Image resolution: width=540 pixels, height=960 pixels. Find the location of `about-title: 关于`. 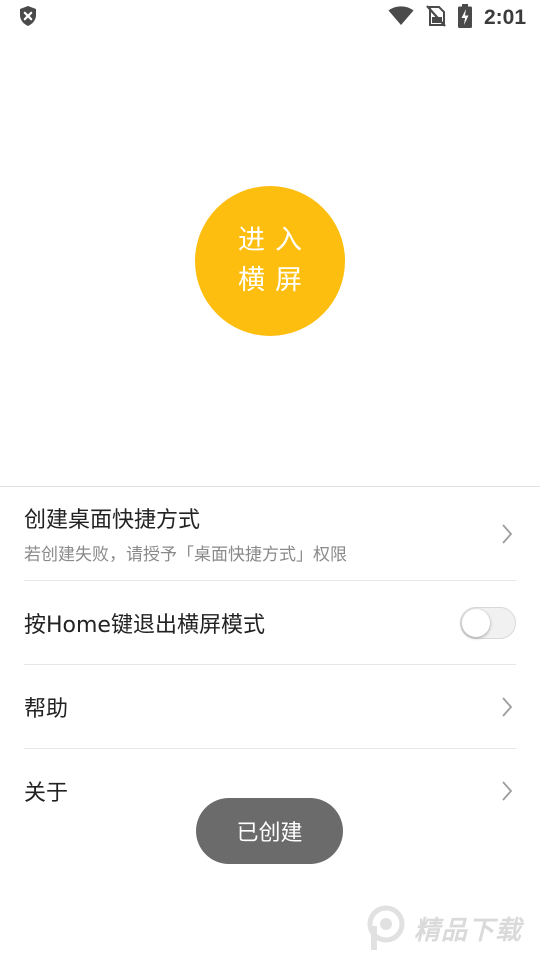

about-title: 关于 is located at coordinates (46, 793).